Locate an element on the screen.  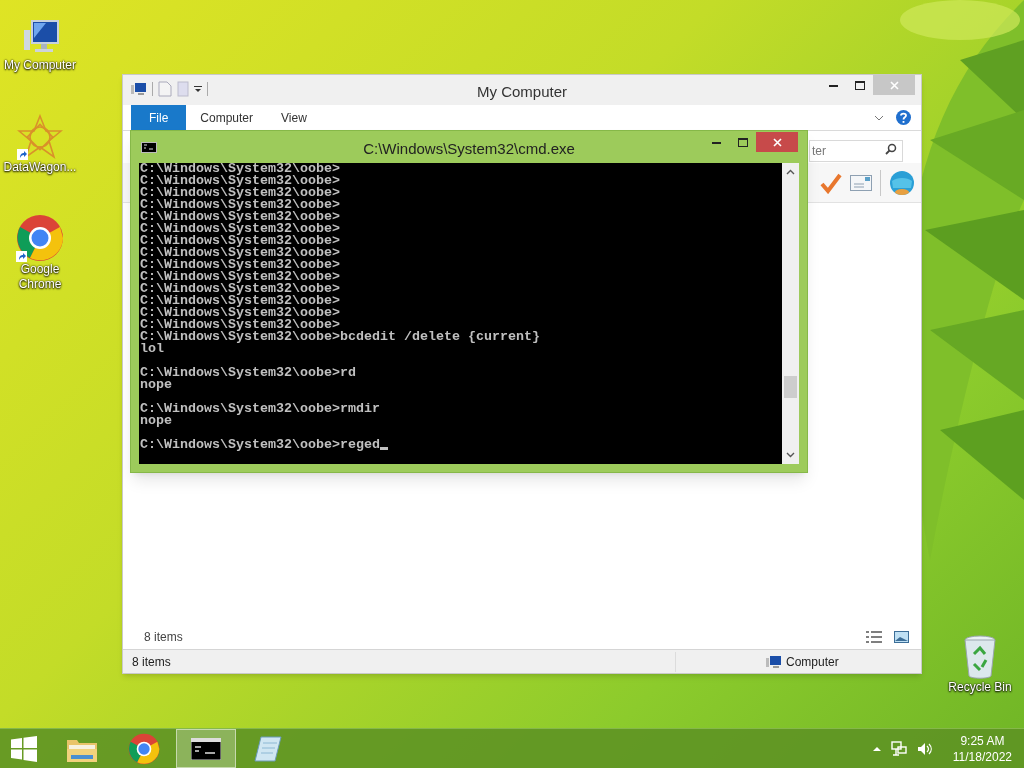
scroll-up-icon is located at coordinates (790, 172).